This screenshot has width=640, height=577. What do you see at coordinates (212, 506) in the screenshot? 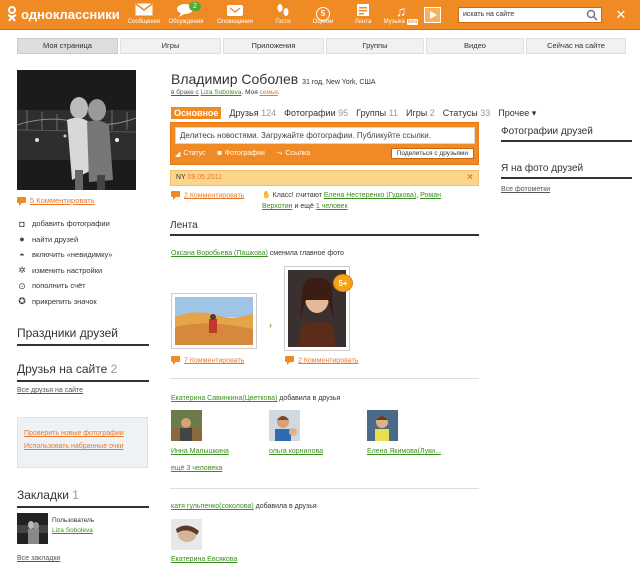
I see `feed-user-link: катя гульпенко(соколова)` at bounding box center [212, 506].